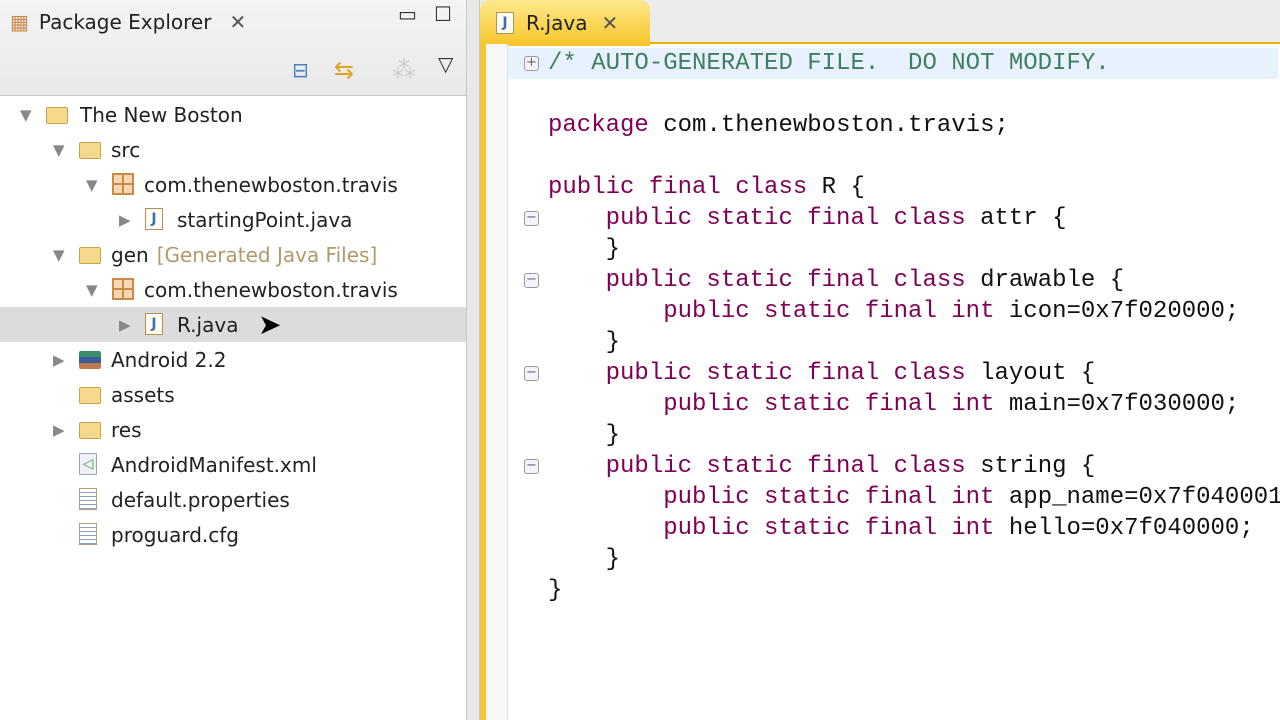 Image resolution: width=1280 pixels, height=720 pixels. I want to click on tree-item-label: default.properties, so click(200, 500).